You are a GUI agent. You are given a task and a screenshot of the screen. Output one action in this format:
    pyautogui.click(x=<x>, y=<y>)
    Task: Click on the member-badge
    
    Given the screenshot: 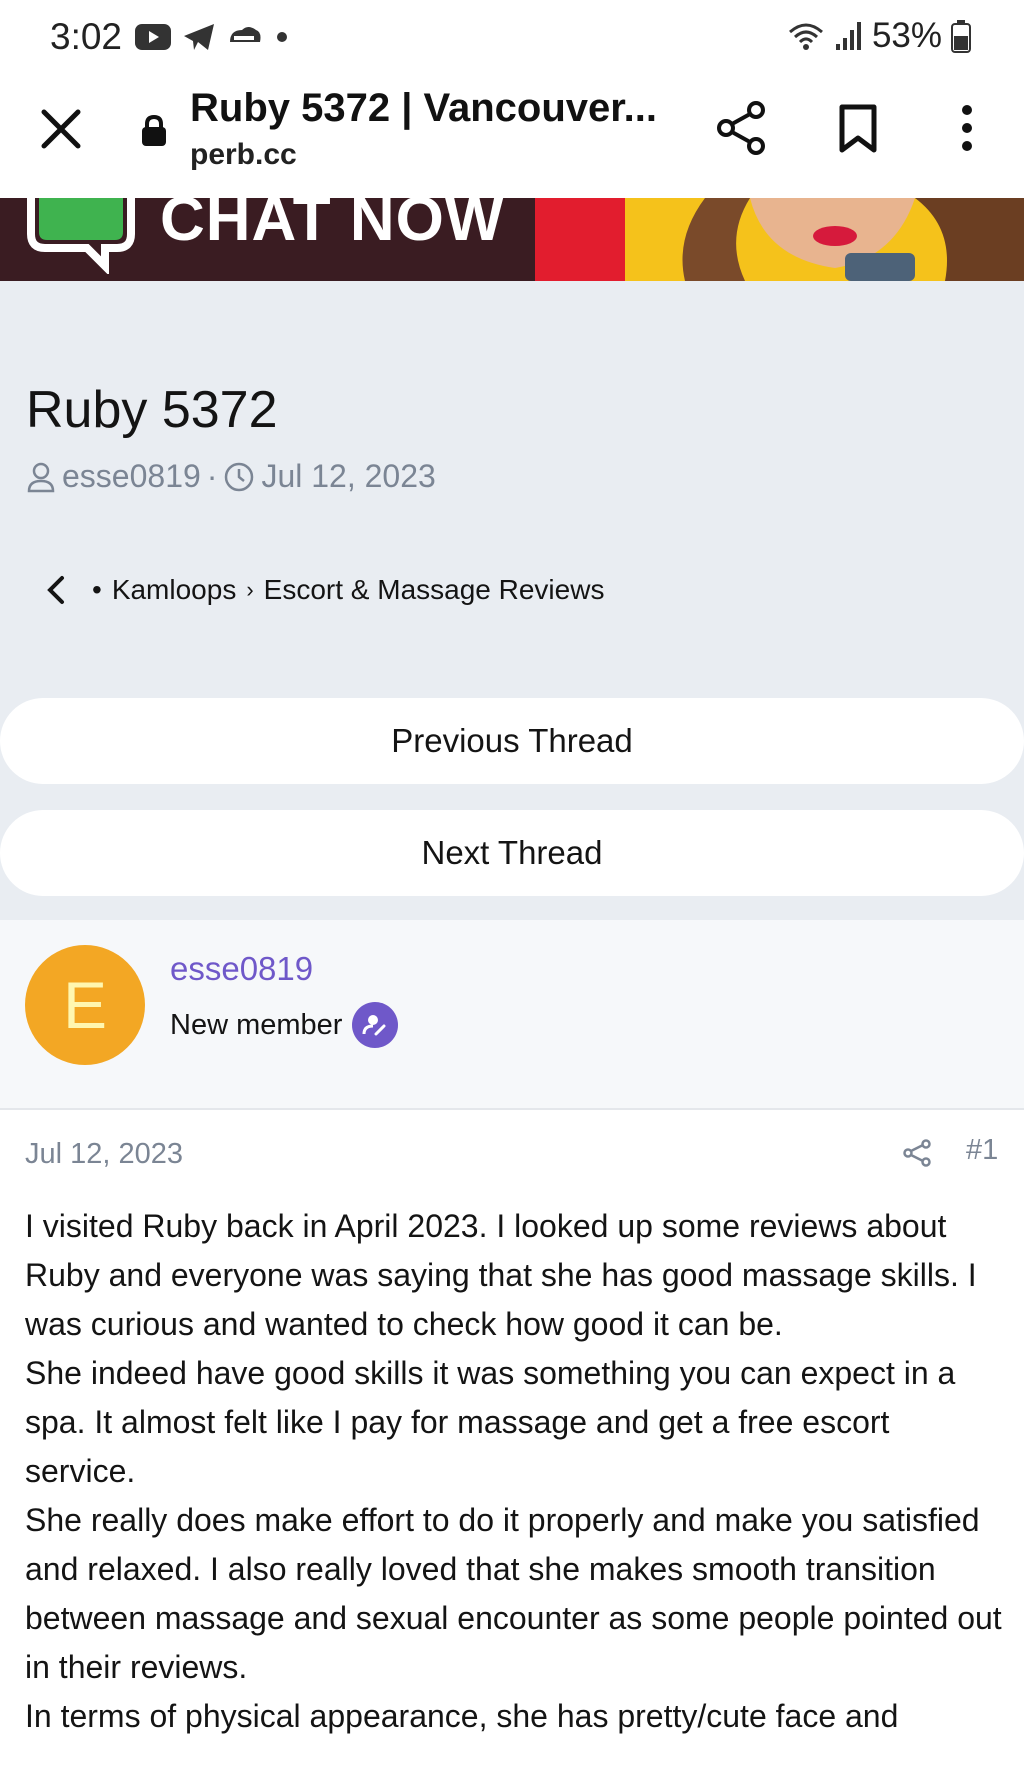 What is the action you would take?
    pyautogui.click(x=375, y=1025)
    